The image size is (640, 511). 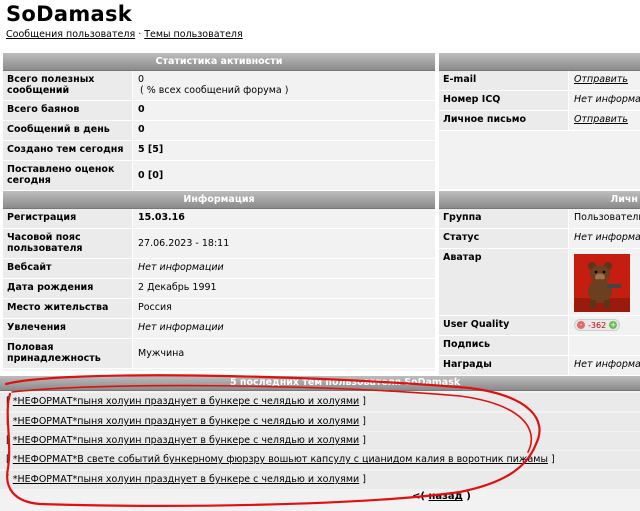 I want to click on activity-stats-header: Статистика активности, so click(x=219, y=62).